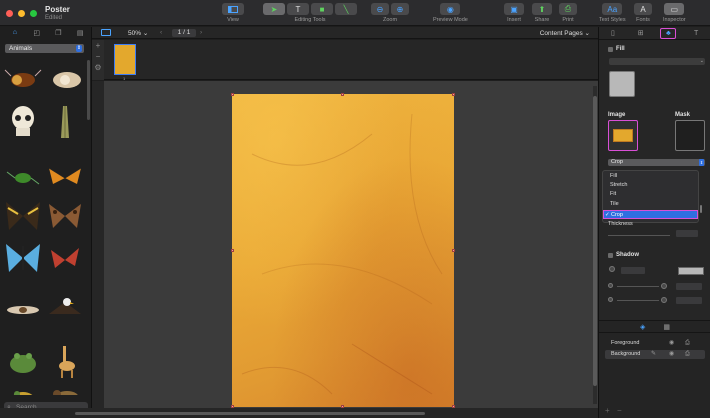 The height and width of the screenshot is (418, 710). Describe the element at coordinates (298, 9) in the screenshot. I see `text-tool-button: T` at that location.